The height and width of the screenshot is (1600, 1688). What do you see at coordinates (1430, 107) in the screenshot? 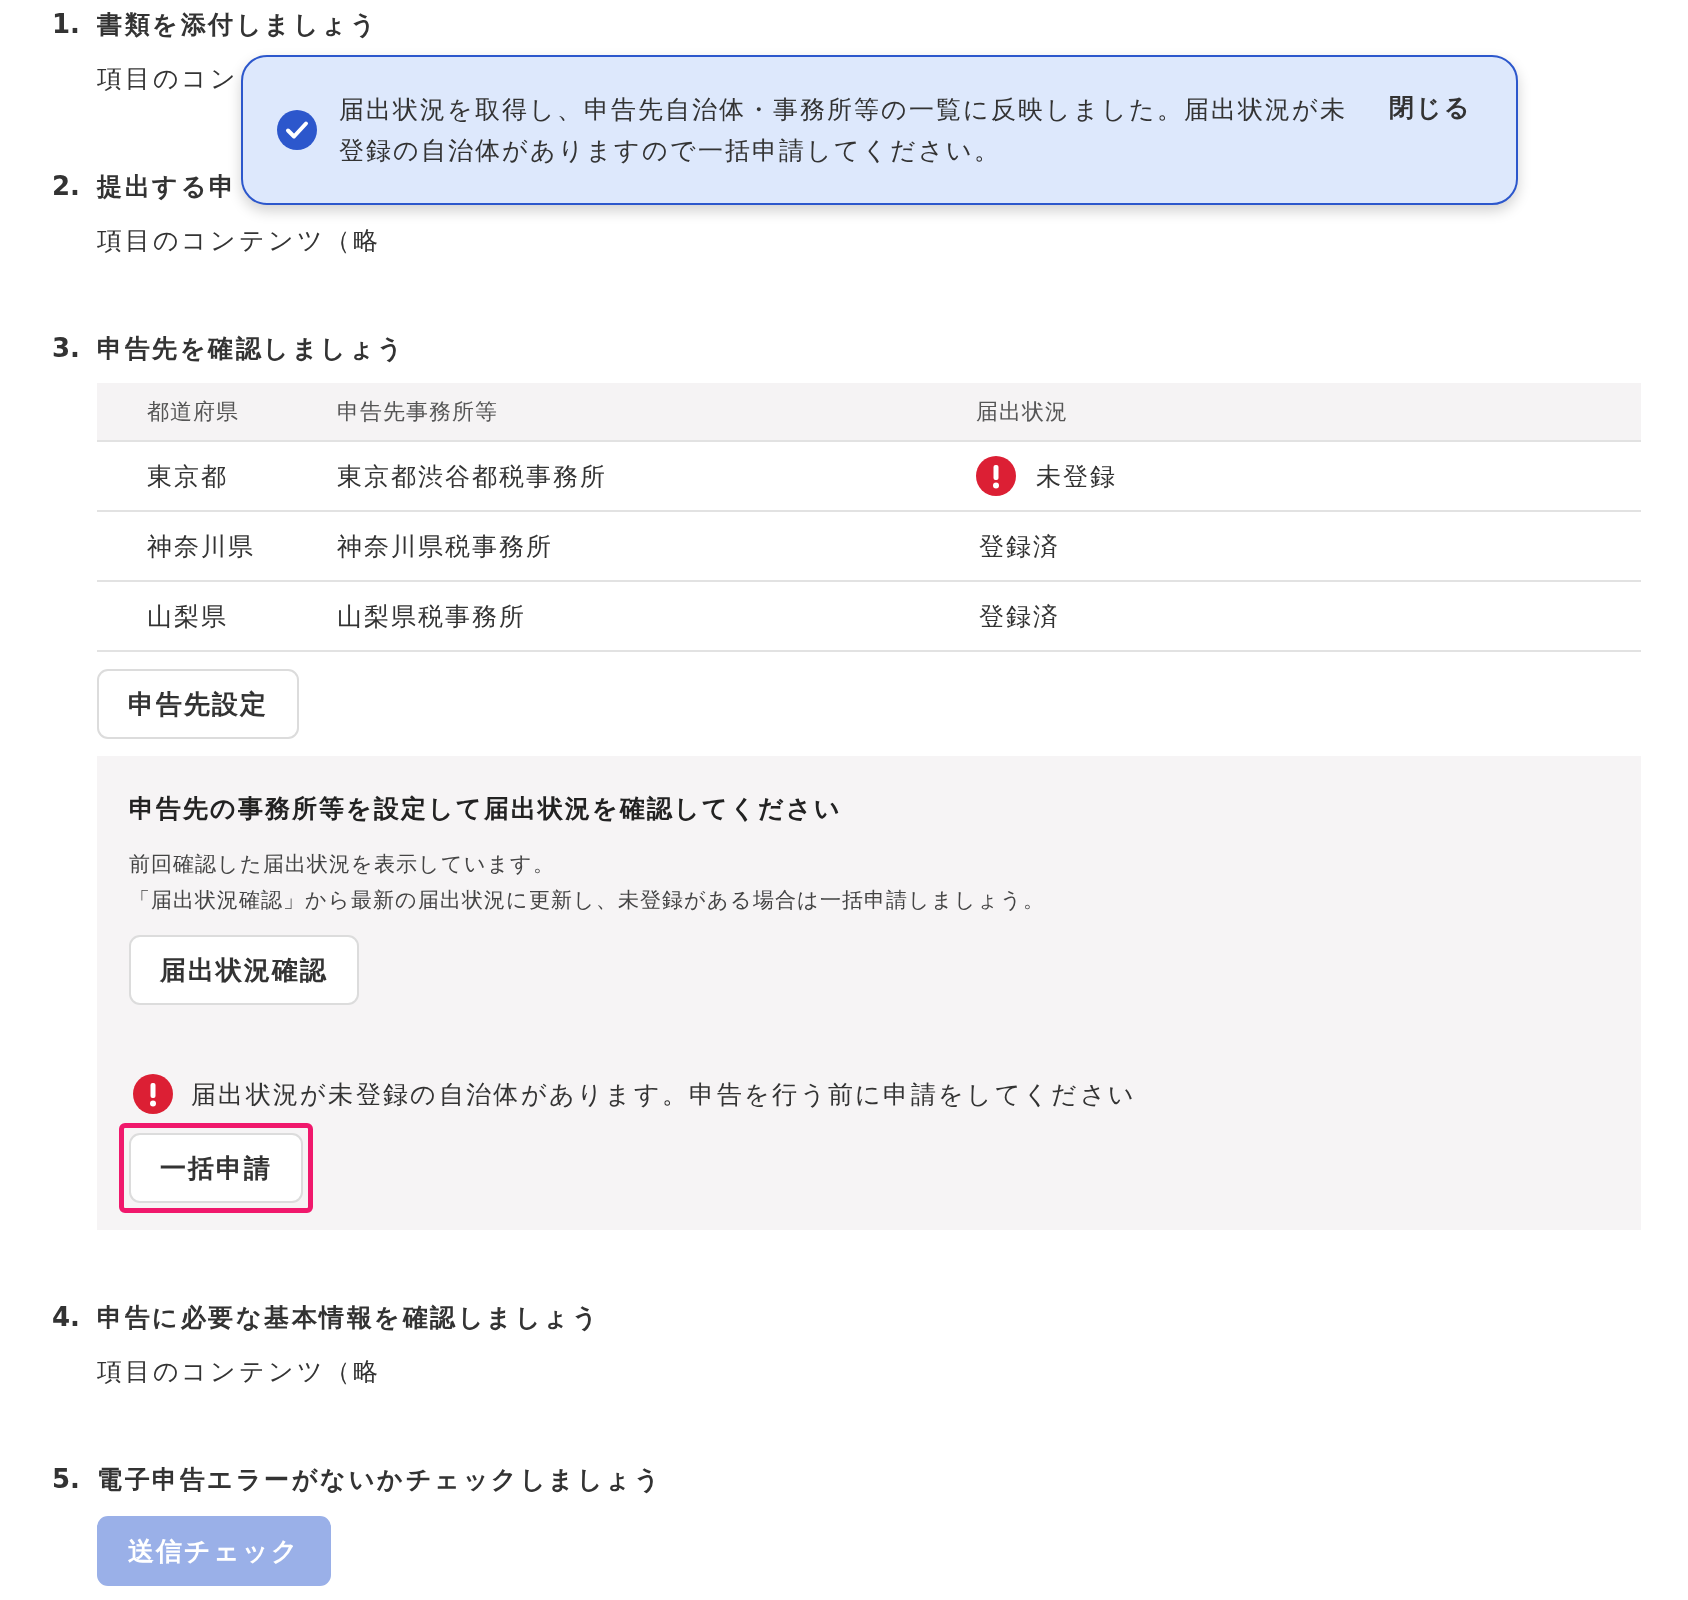
I see `close-button: 閉じる` at bounding box center [1430, 107].